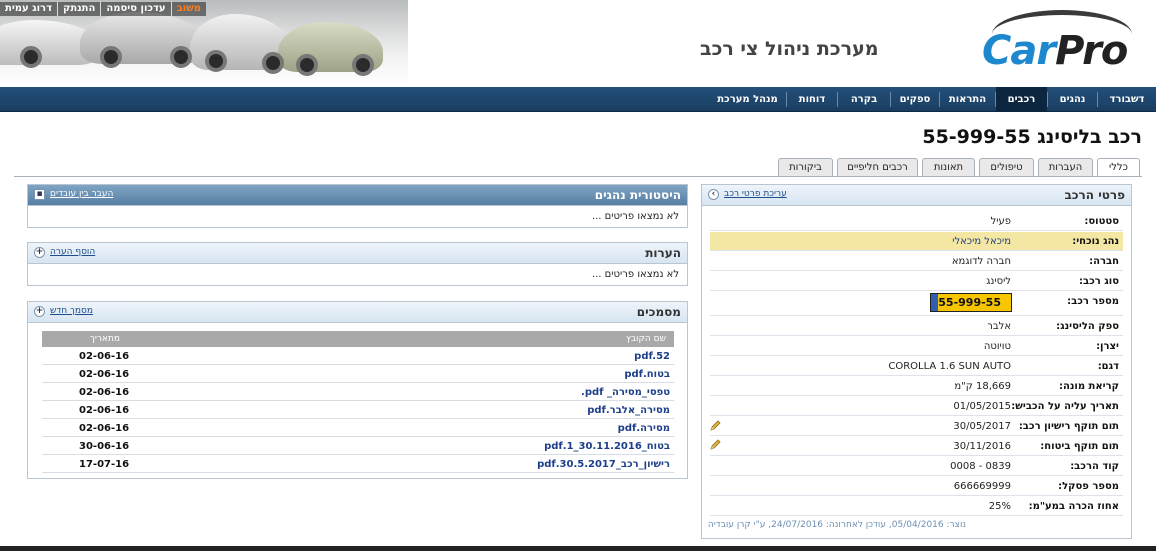  What do you see at coordinates (39, 311) in the screenshot?
I see `add-document-icon: +` at bounding box center [39, 311].